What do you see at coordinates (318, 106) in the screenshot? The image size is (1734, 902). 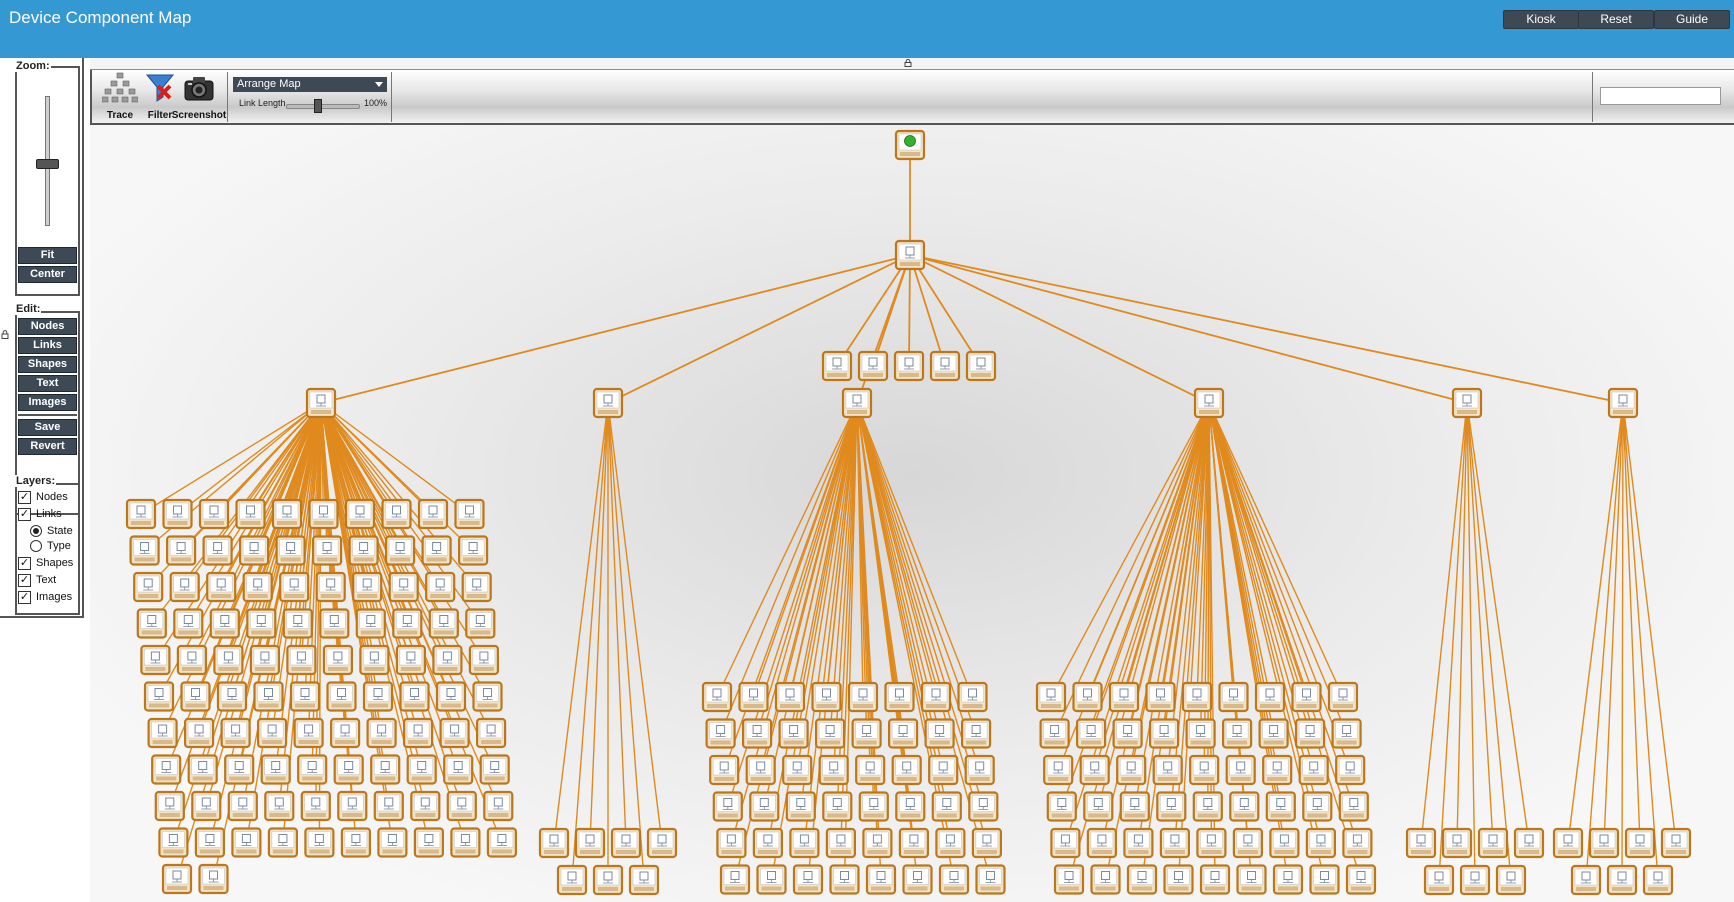 I see `link-length-slider-thumb` at bounding box center [318, 106].